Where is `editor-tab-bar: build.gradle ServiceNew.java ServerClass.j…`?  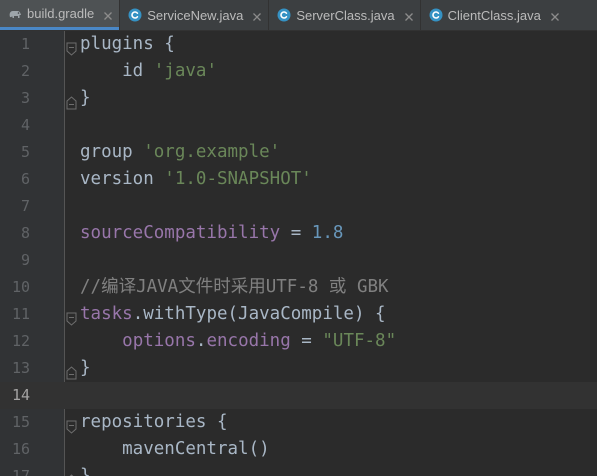 editor-tab-bar: build.gradle ServiceNew.java ServerClass.j… is located at coordinates (298, 15).